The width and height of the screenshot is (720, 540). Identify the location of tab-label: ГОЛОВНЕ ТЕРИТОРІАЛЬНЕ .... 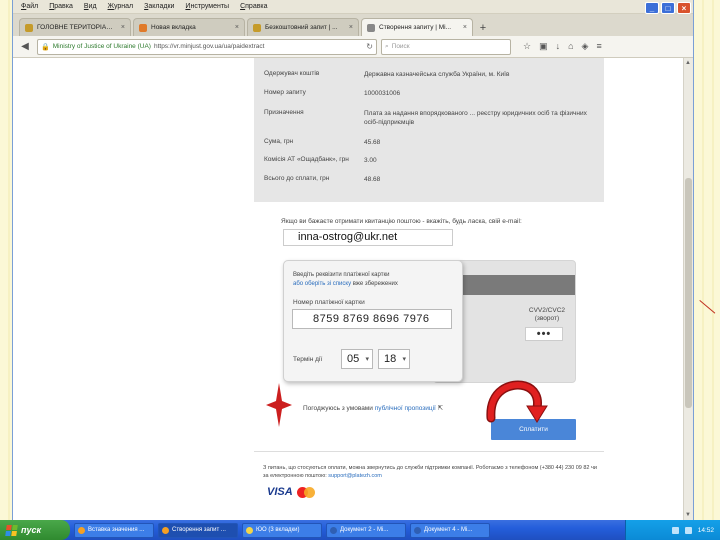
(77, 27).